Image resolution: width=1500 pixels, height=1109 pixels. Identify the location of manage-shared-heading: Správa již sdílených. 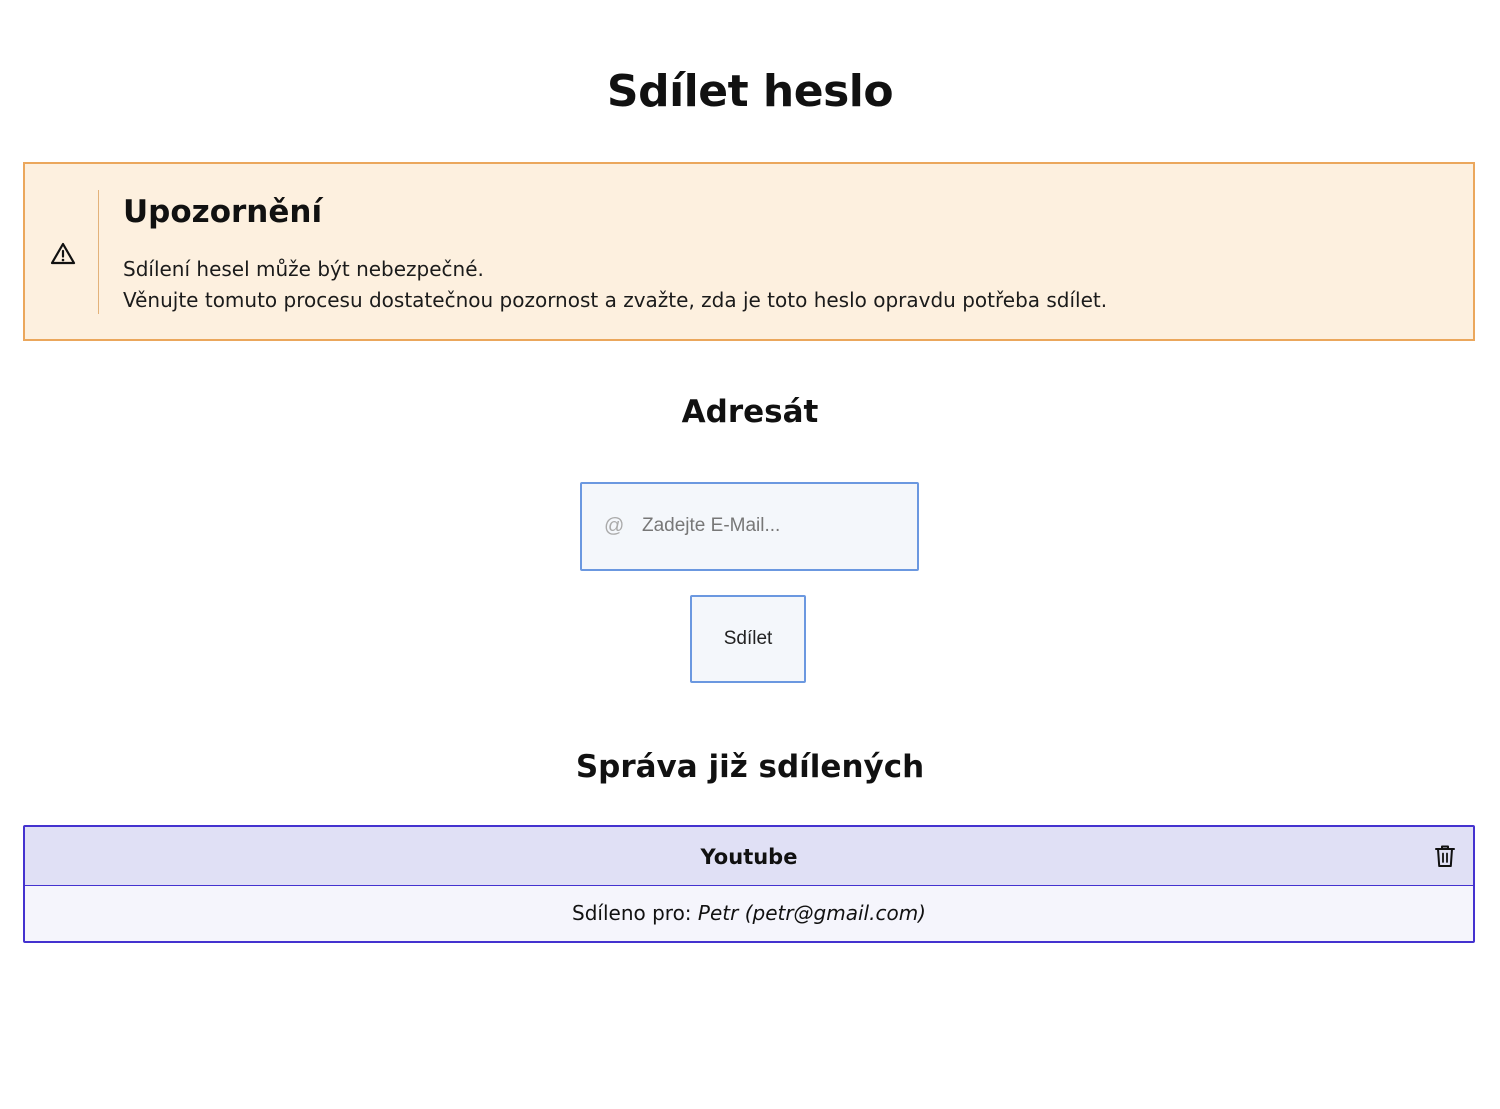
(750, 767).